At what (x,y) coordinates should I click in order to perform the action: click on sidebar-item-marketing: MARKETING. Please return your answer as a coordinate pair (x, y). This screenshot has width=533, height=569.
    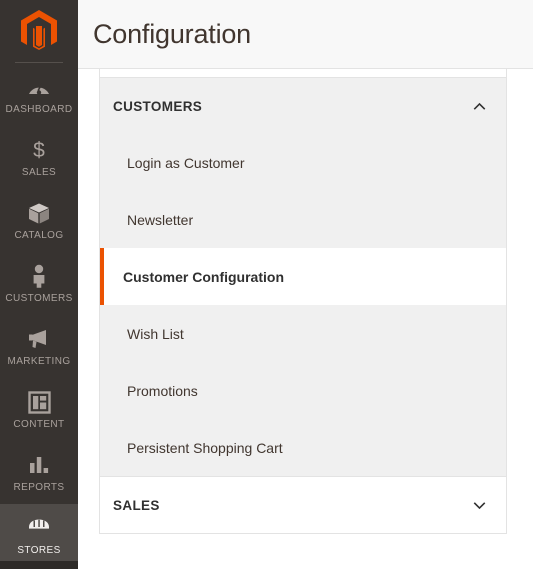
    Looking at the image, I should click on (39, 346).